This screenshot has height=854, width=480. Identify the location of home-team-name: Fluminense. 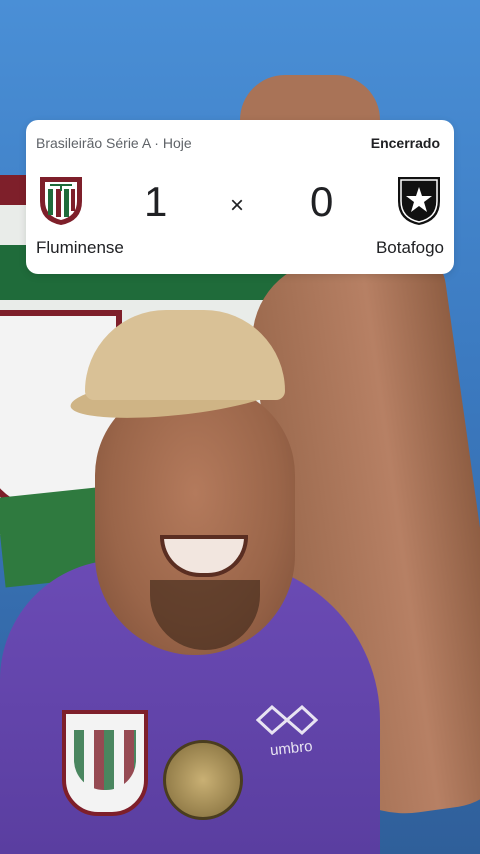
(80, 247).